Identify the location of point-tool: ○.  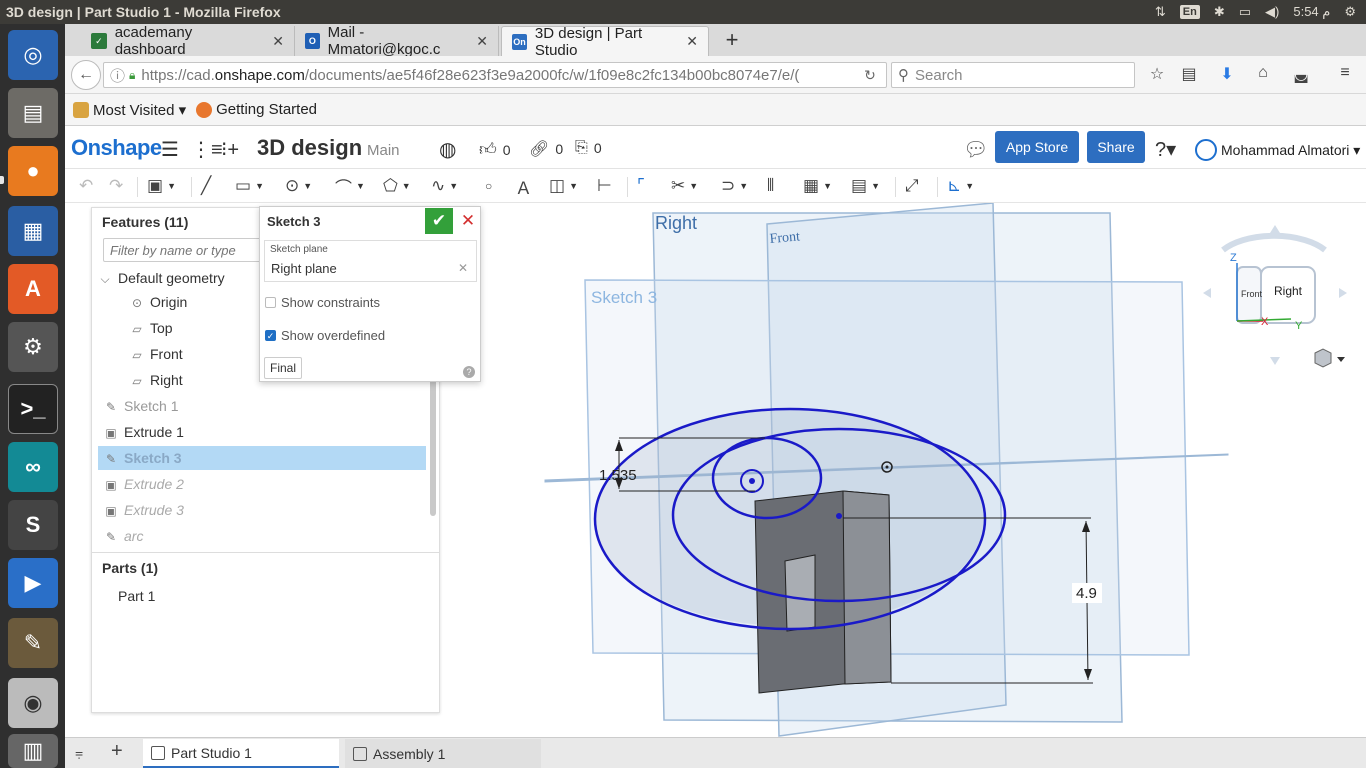
(488, 186).